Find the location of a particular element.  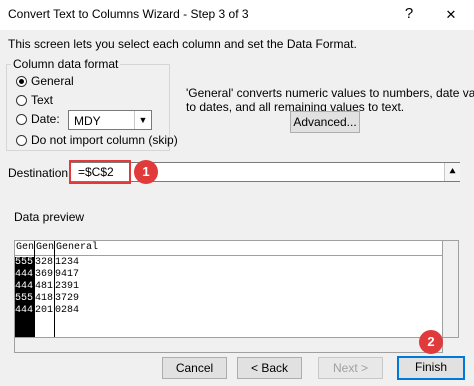

preview-cell: 201 is located at coordinates (44, 310).